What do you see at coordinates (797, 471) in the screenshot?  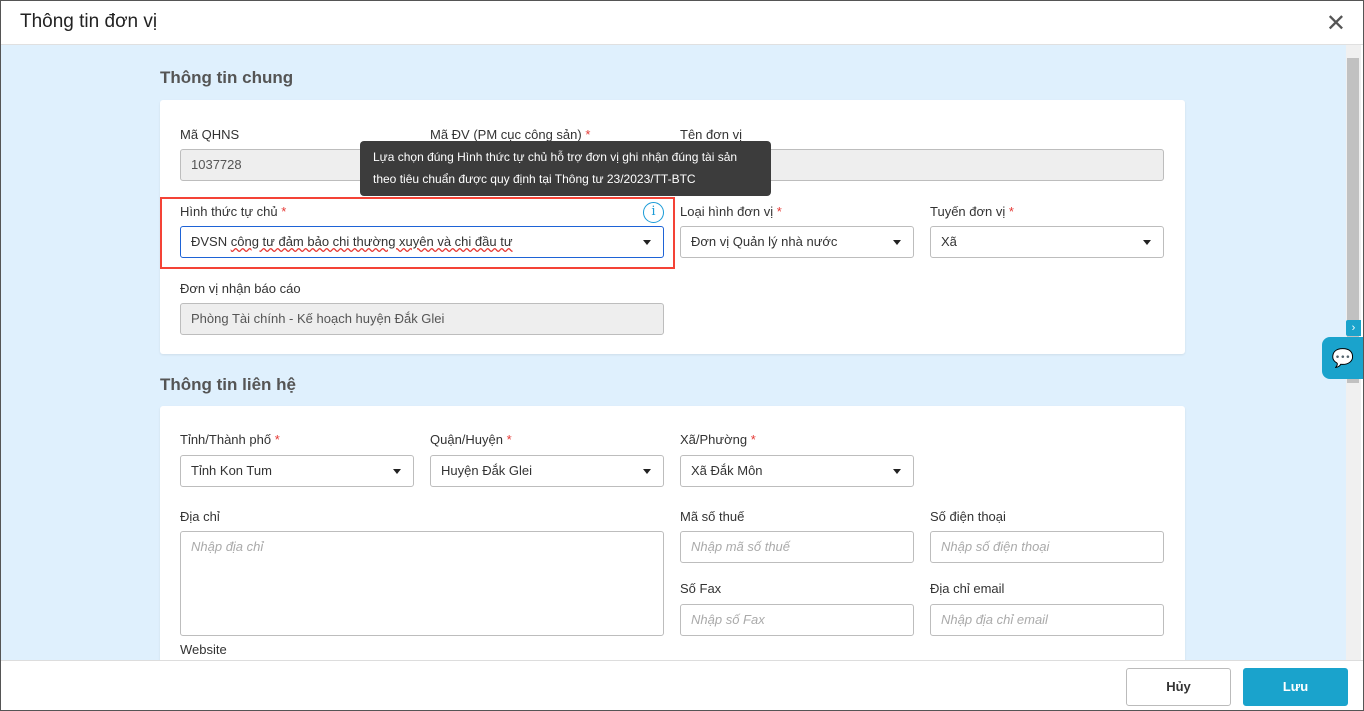 I see `xa-select: Xã Đắk Môn` at bounding box center [797, 471].